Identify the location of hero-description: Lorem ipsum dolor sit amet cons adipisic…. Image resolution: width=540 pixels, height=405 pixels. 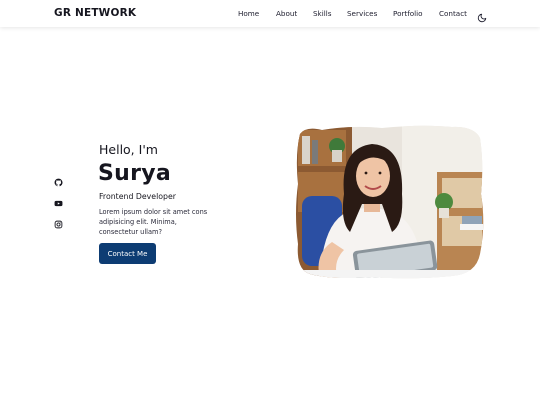
(153, 222).